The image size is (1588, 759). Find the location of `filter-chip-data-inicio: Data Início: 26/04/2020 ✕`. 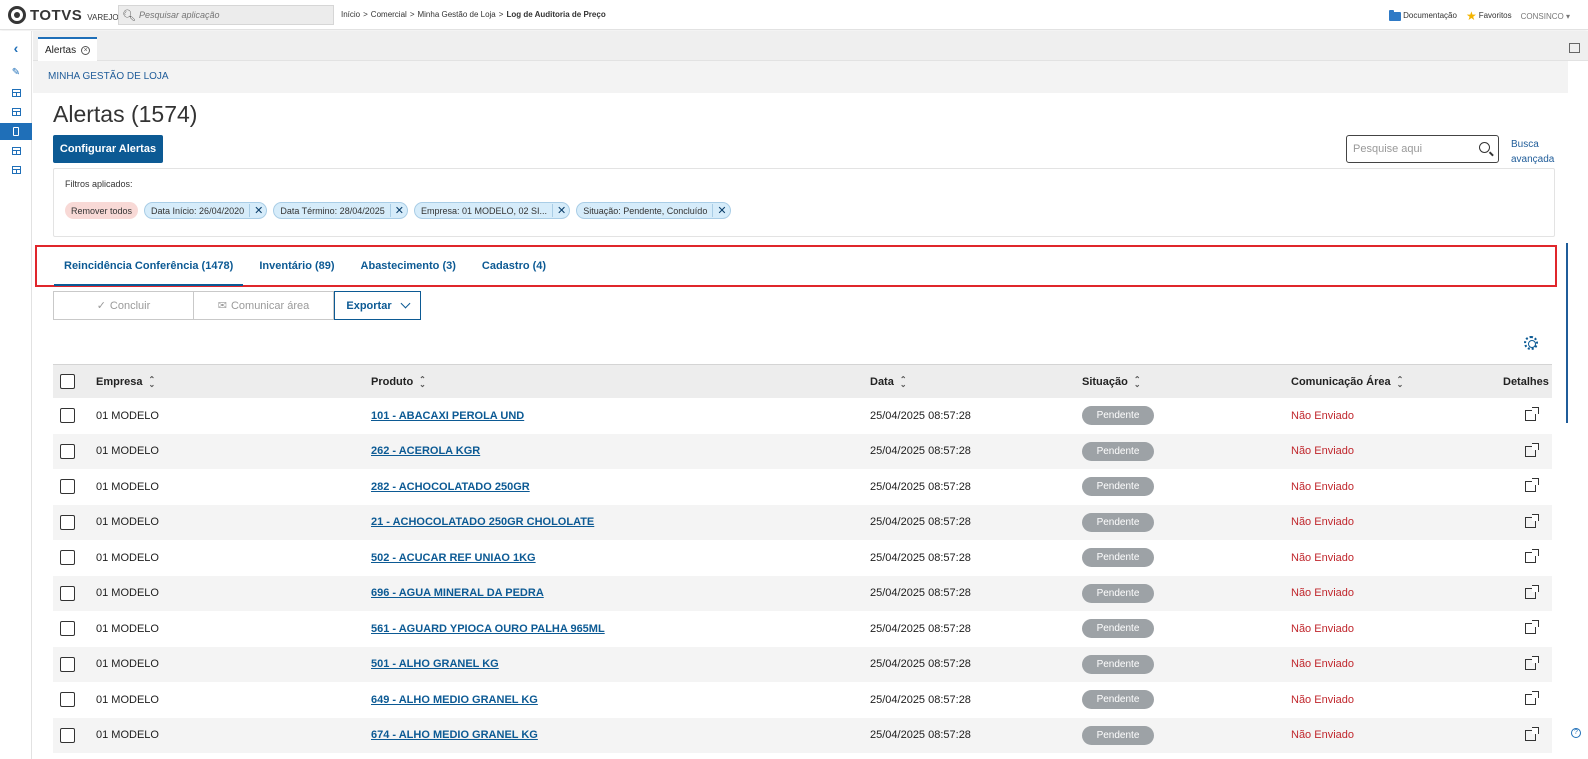

filter-chip-data-inicio: Data Início: 26/04/2020 ✕ is located at coordinates (206, 210).